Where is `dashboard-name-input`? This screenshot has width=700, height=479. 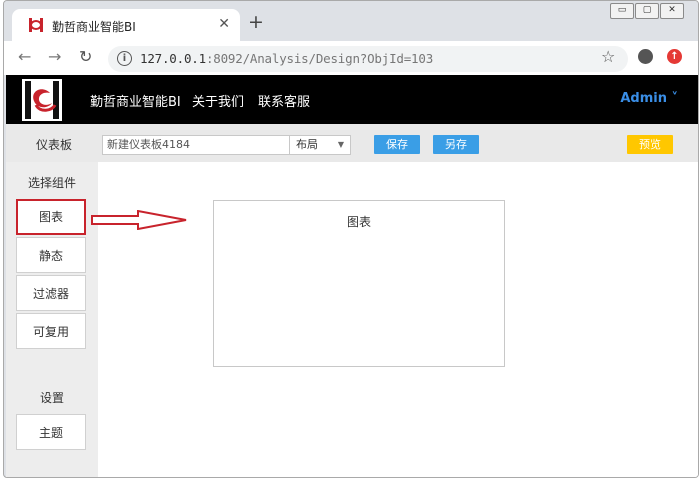 dashboard-name-input is located at coordinates (197, 145).